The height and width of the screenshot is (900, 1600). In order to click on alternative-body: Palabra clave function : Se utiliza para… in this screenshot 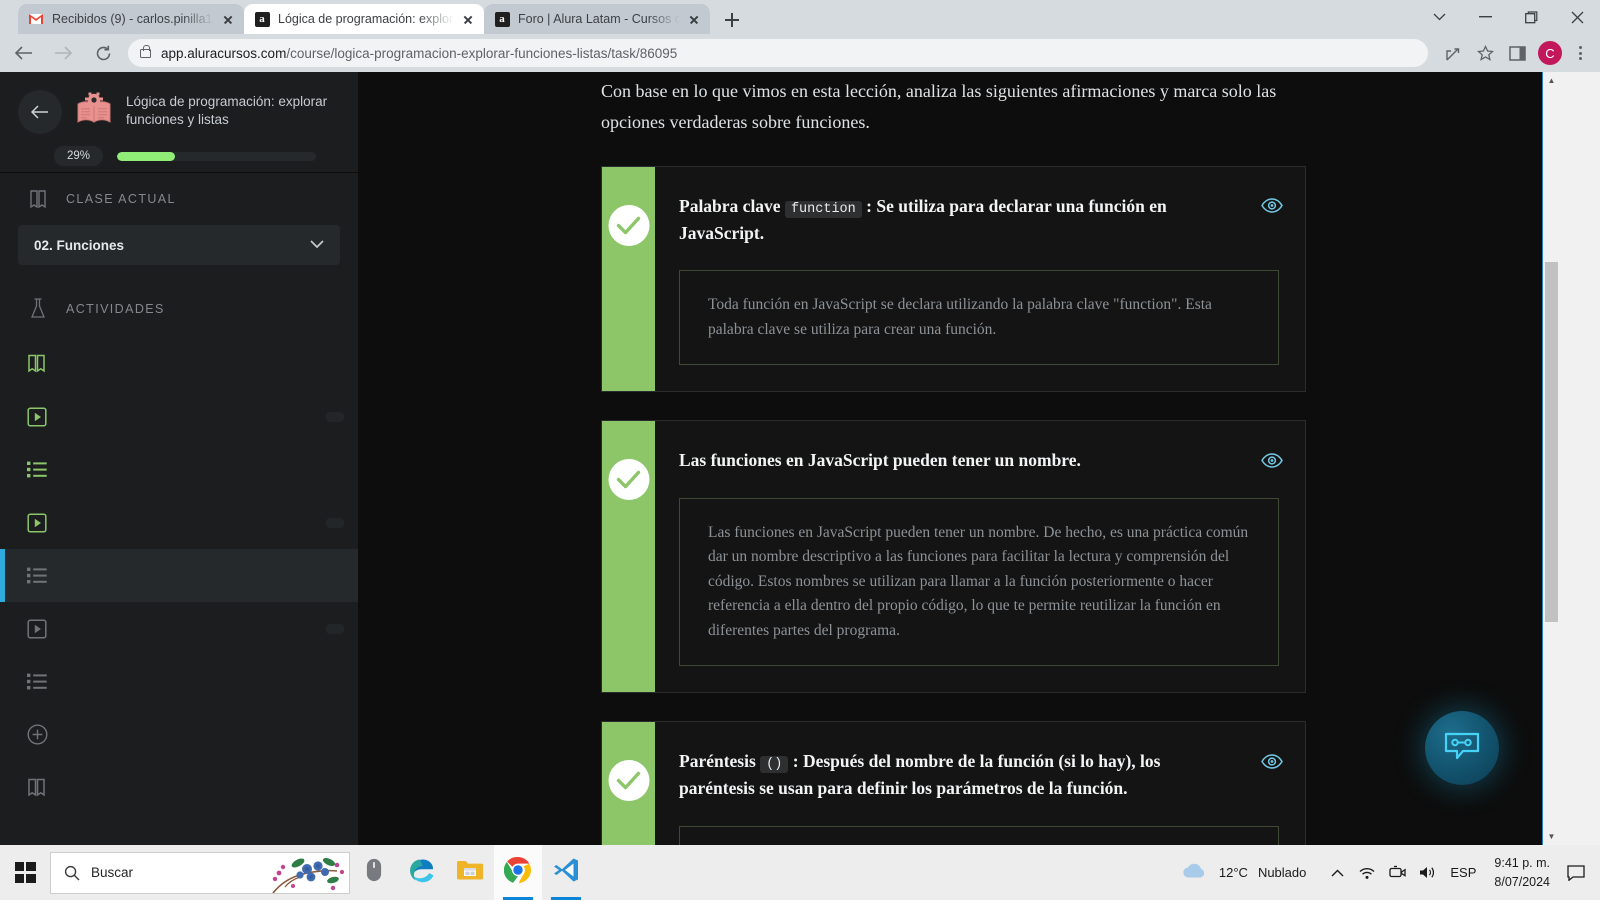, I will do `click(980, 279)`.